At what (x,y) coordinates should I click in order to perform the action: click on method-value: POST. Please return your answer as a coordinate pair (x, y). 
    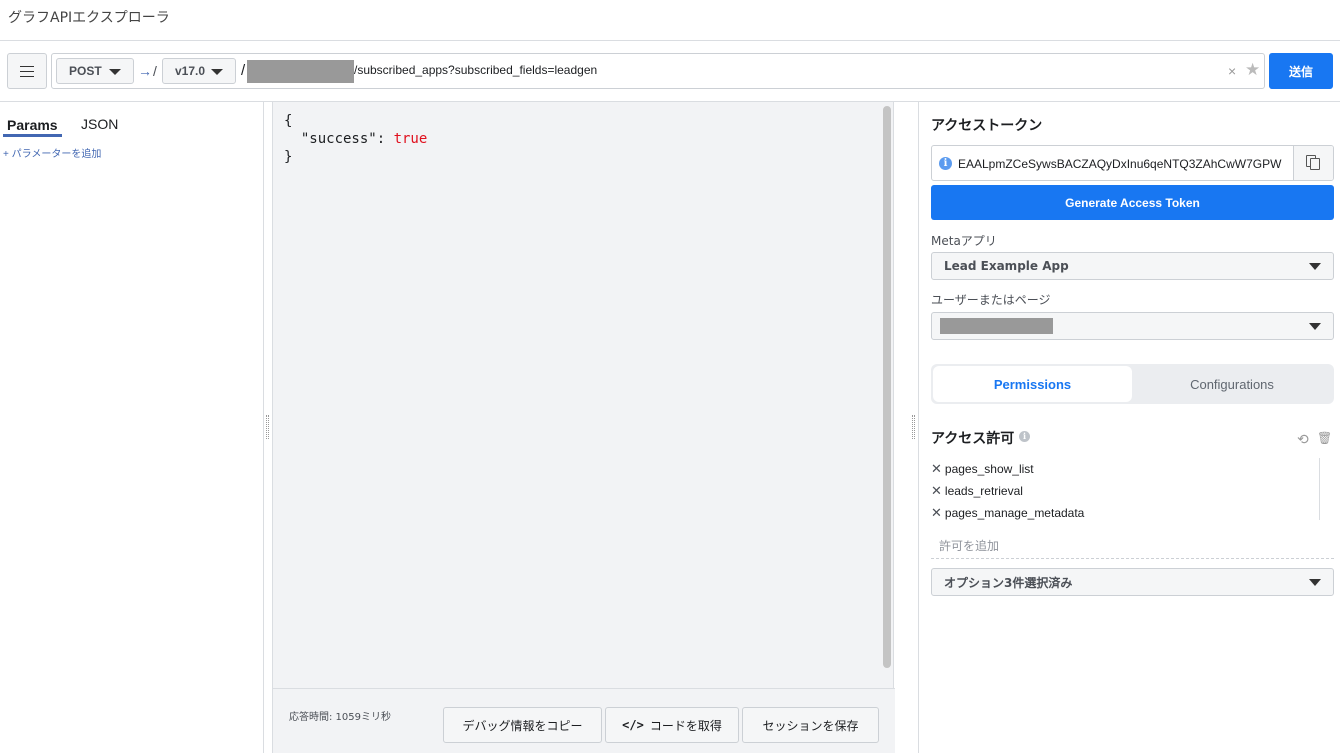
    Looking at the image, I should click on (85, 71).